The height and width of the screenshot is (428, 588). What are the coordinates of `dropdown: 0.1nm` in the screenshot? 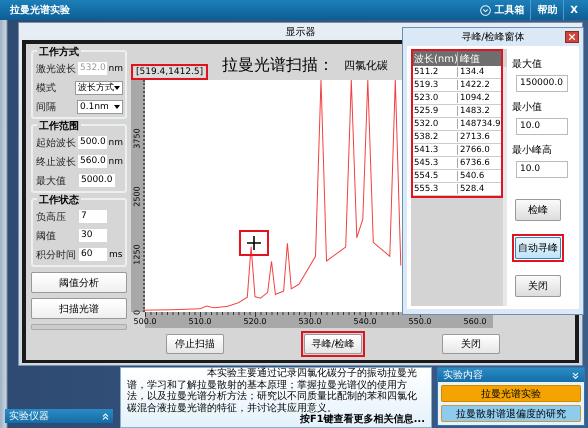 It's located at (100, 107).